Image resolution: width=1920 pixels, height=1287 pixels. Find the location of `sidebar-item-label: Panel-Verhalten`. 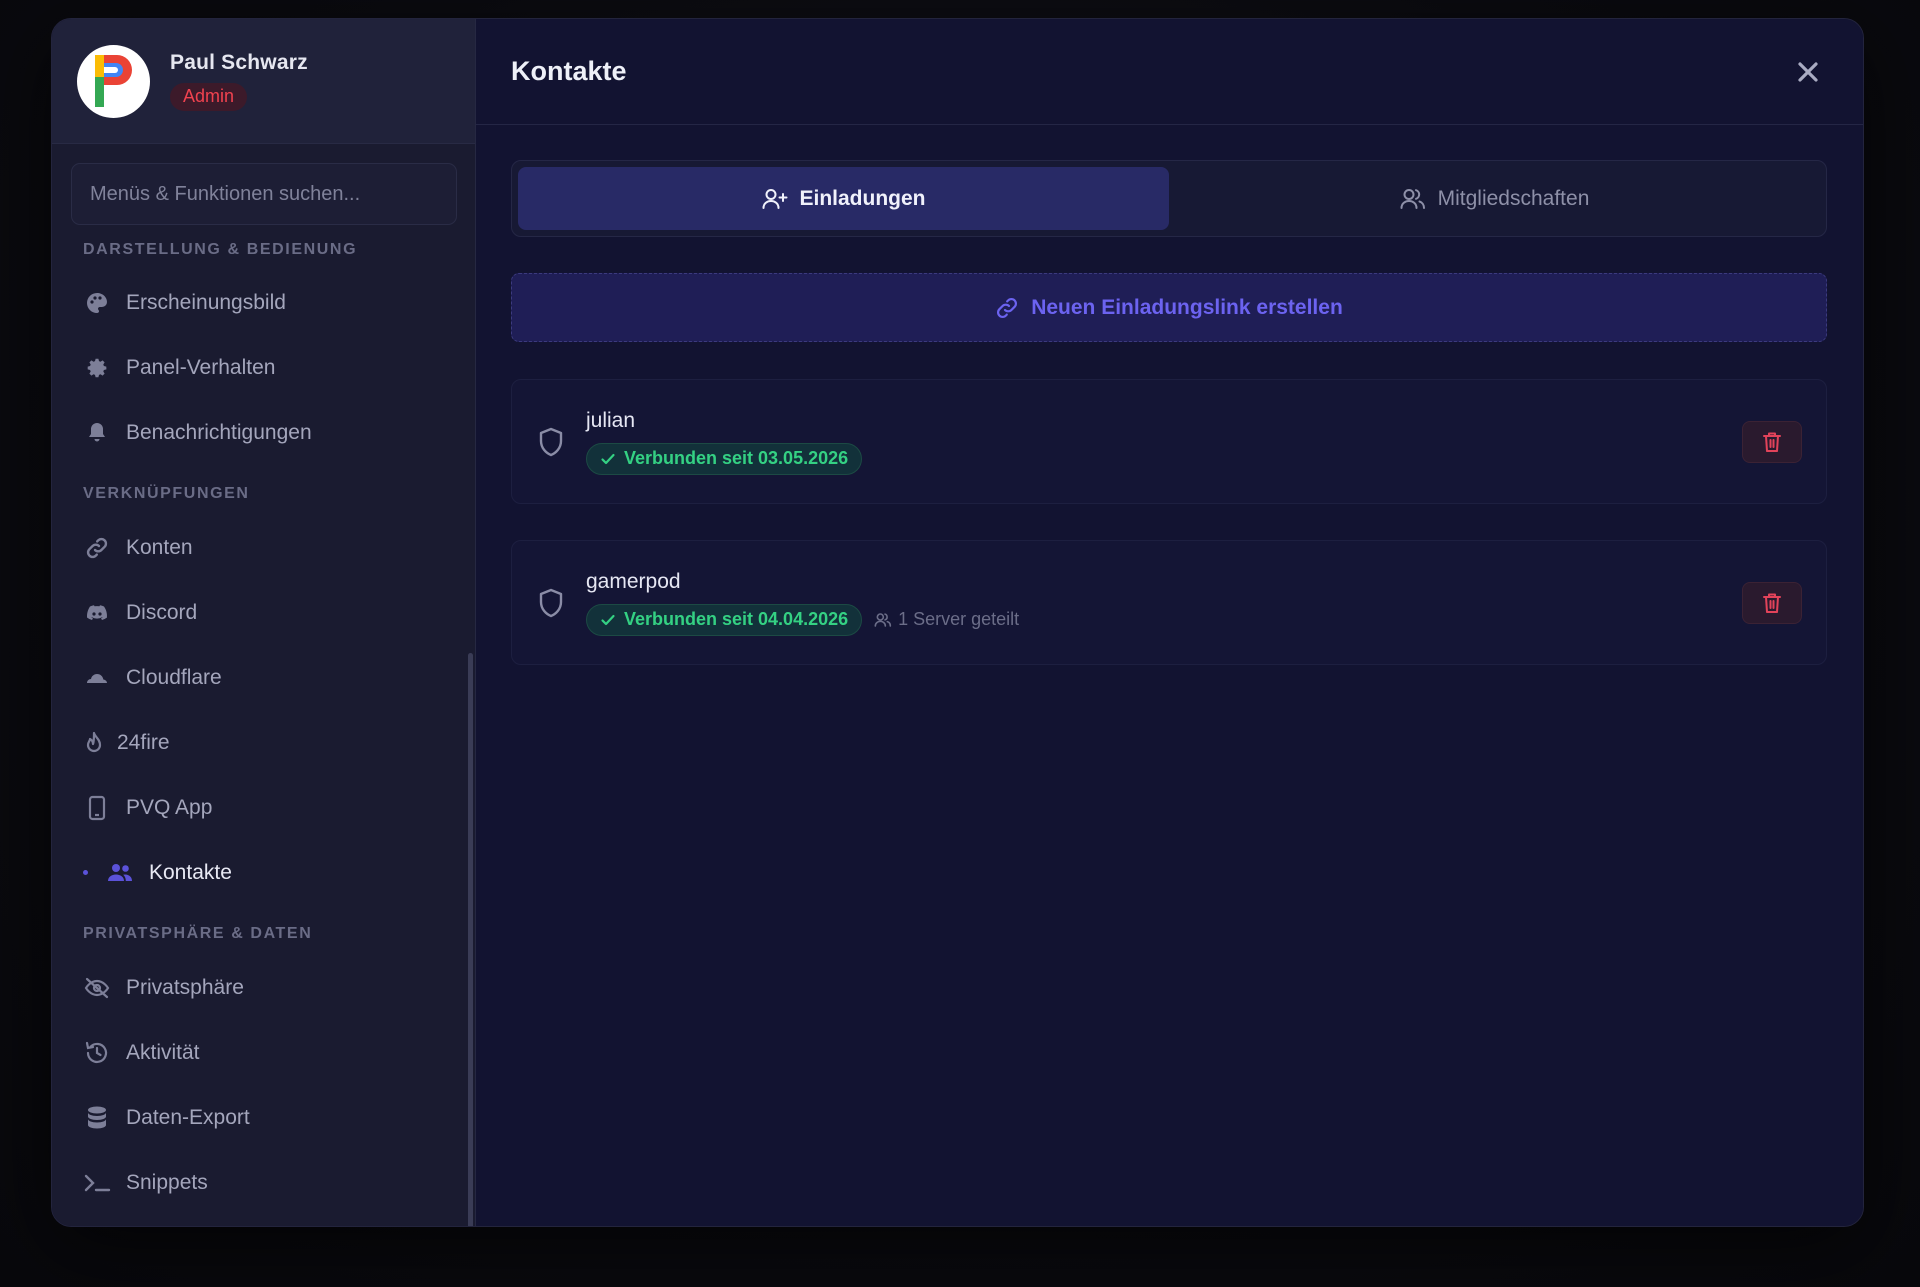

sidebar-item-label: Panel-Verhalten is located at coordinates (201, 367).